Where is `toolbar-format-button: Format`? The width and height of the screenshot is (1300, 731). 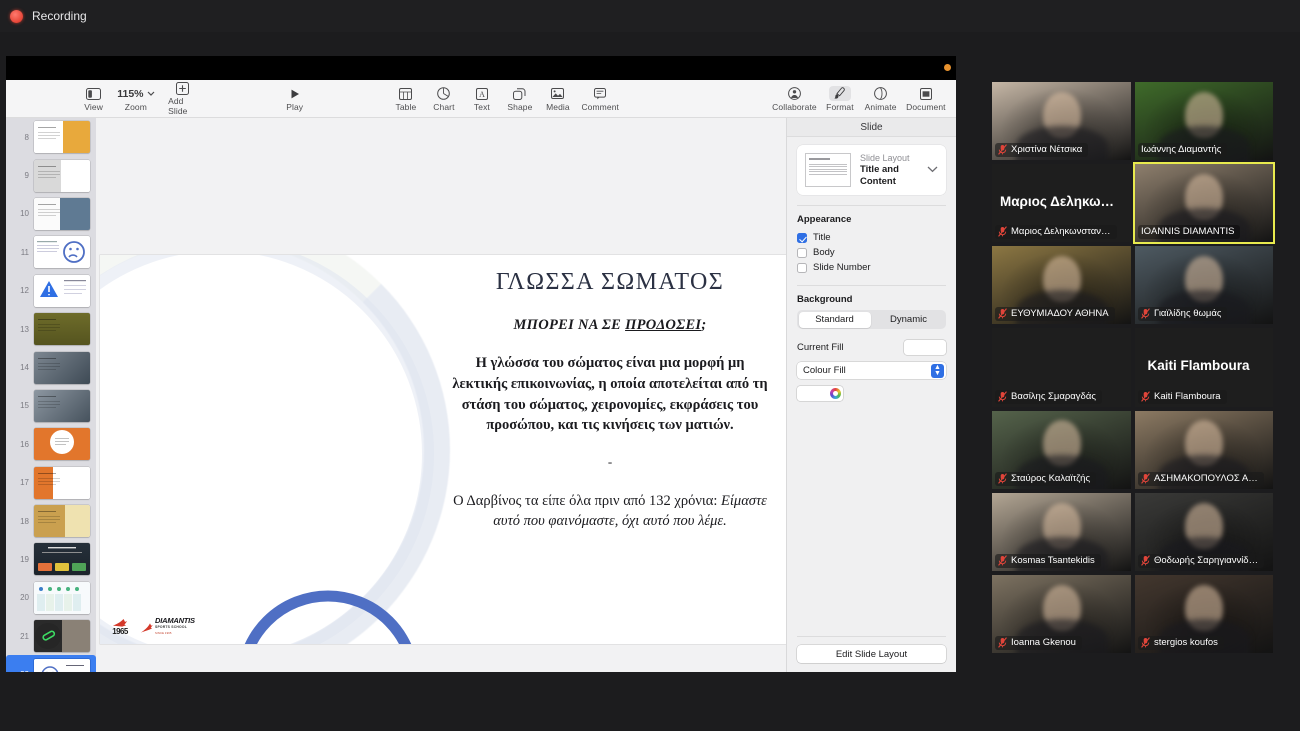 toolbar-format-button: Format is located at coordinates (839, 98).